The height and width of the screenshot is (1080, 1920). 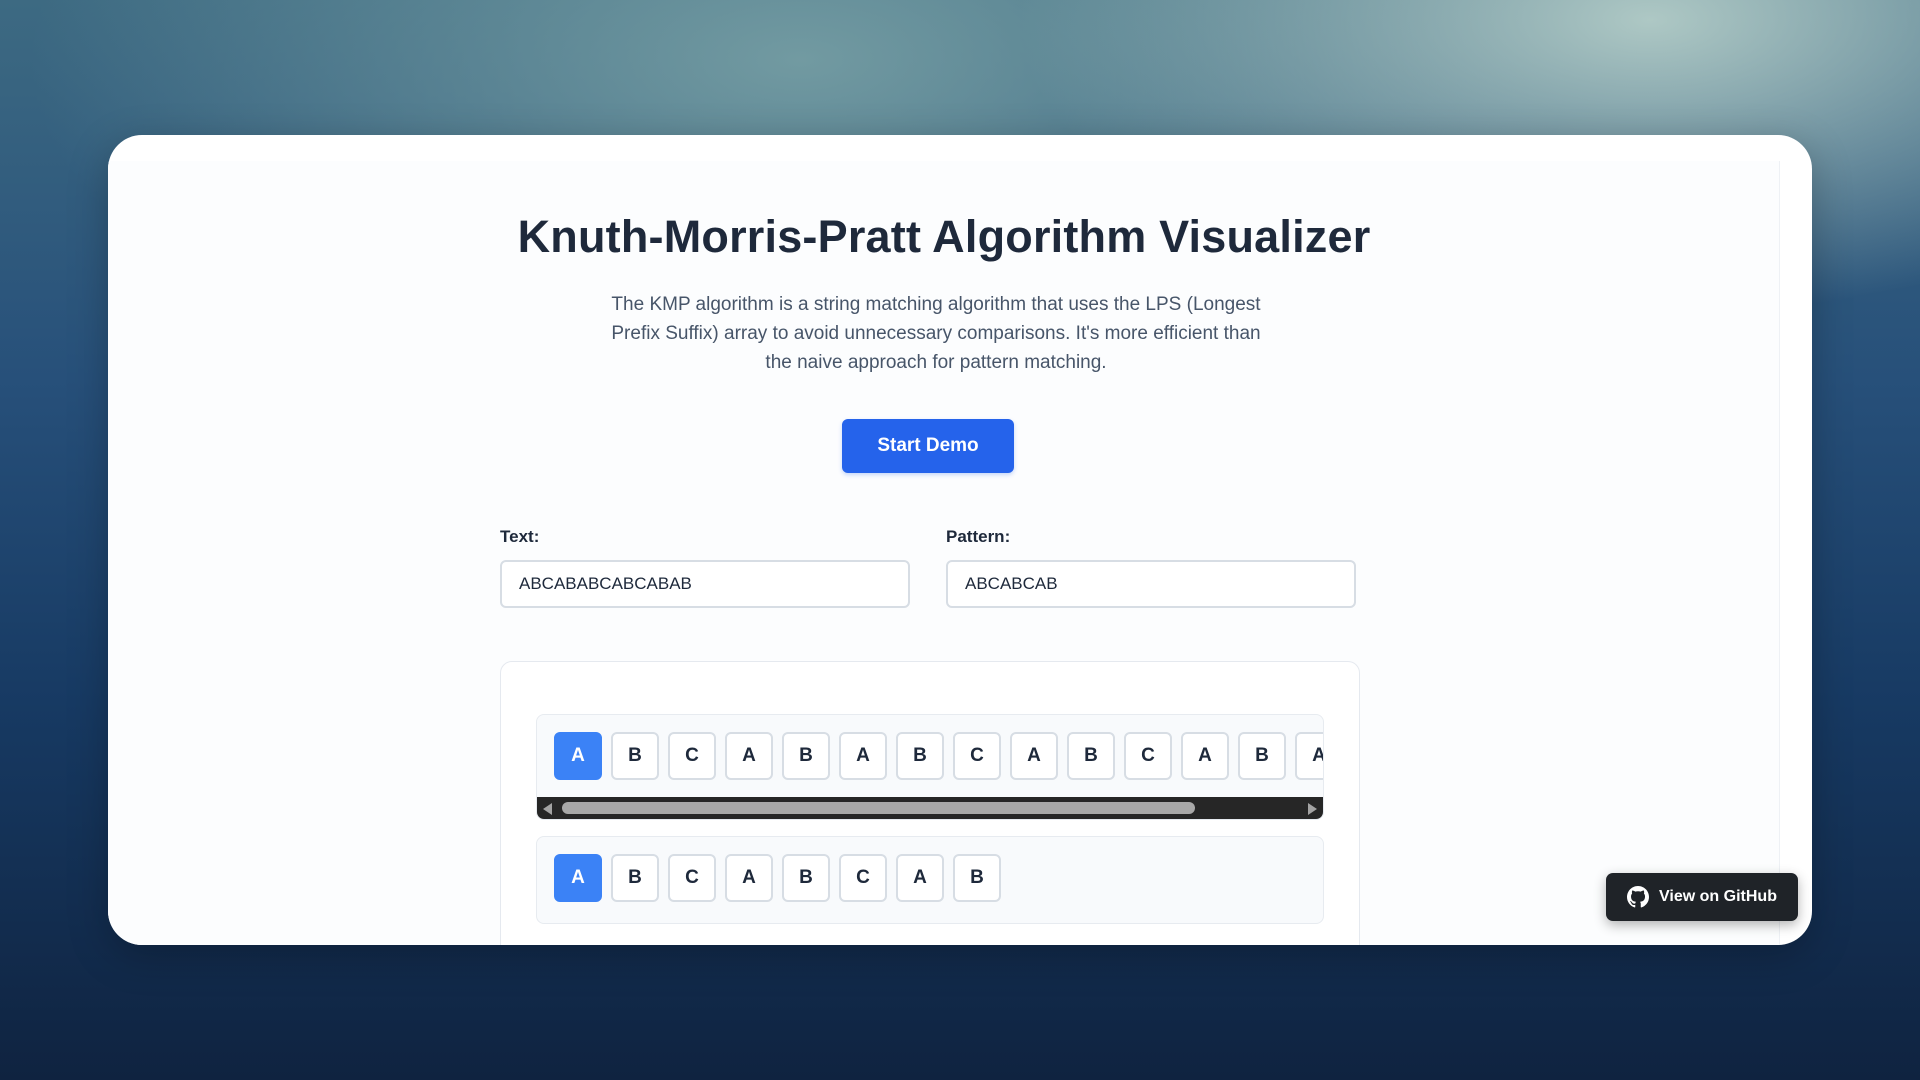 I want to click on visualization-panel: ABCABABCABCABAB ABCABCAB, so click(x=930, y=803).